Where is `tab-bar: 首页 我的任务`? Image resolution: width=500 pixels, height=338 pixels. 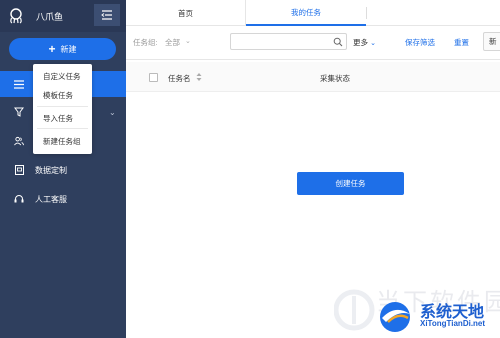 tab-bar: 首页 我的任务 is located at coordinates (313, 13).